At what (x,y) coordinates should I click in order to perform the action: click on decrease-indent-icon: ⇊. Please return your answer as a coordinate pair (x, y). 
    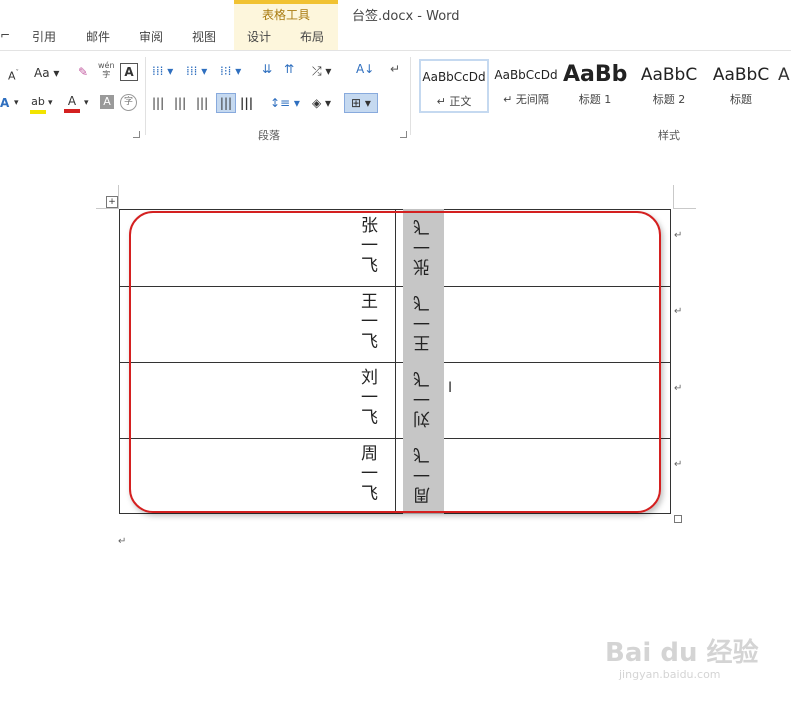
    Looking at the image, I should click on (267, 69).